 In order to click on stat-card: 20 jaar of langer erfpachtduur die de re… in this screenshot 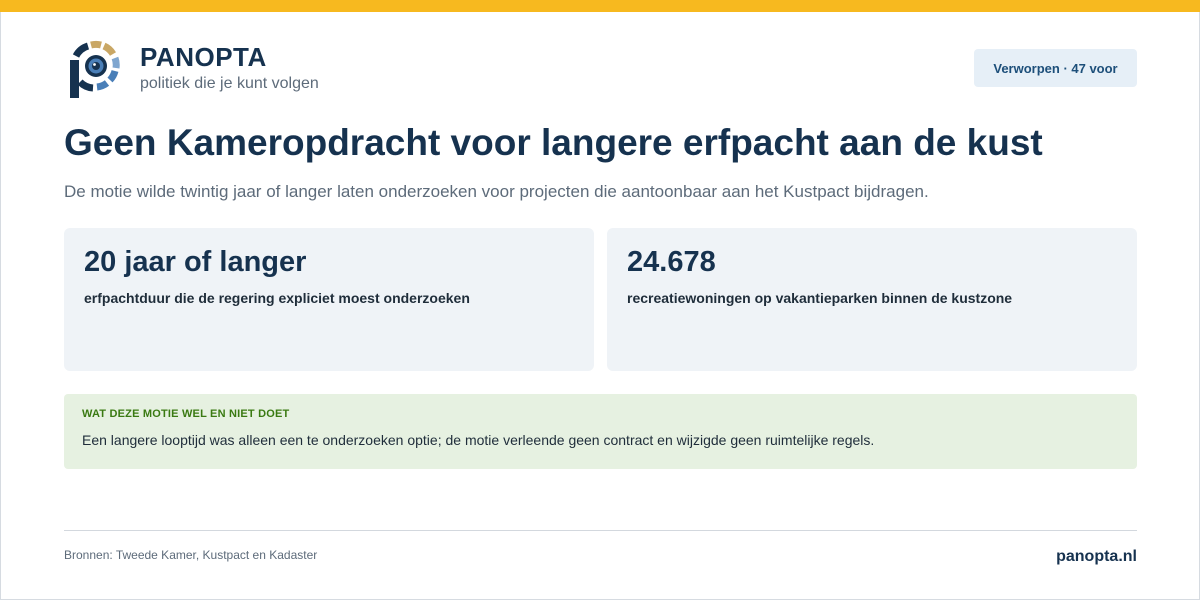, I will do `click(329, 299)`.